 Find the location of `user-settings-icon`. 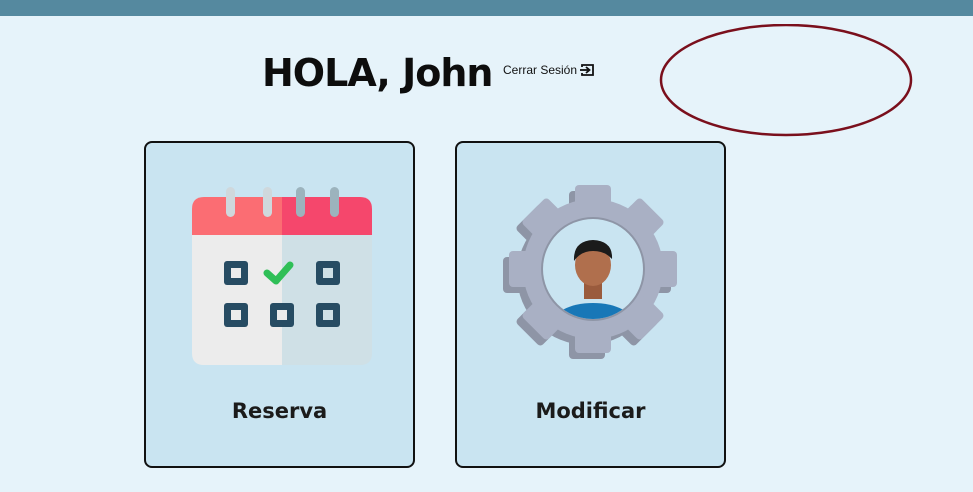

user-settings-icon is located at coordinates (590, 272).